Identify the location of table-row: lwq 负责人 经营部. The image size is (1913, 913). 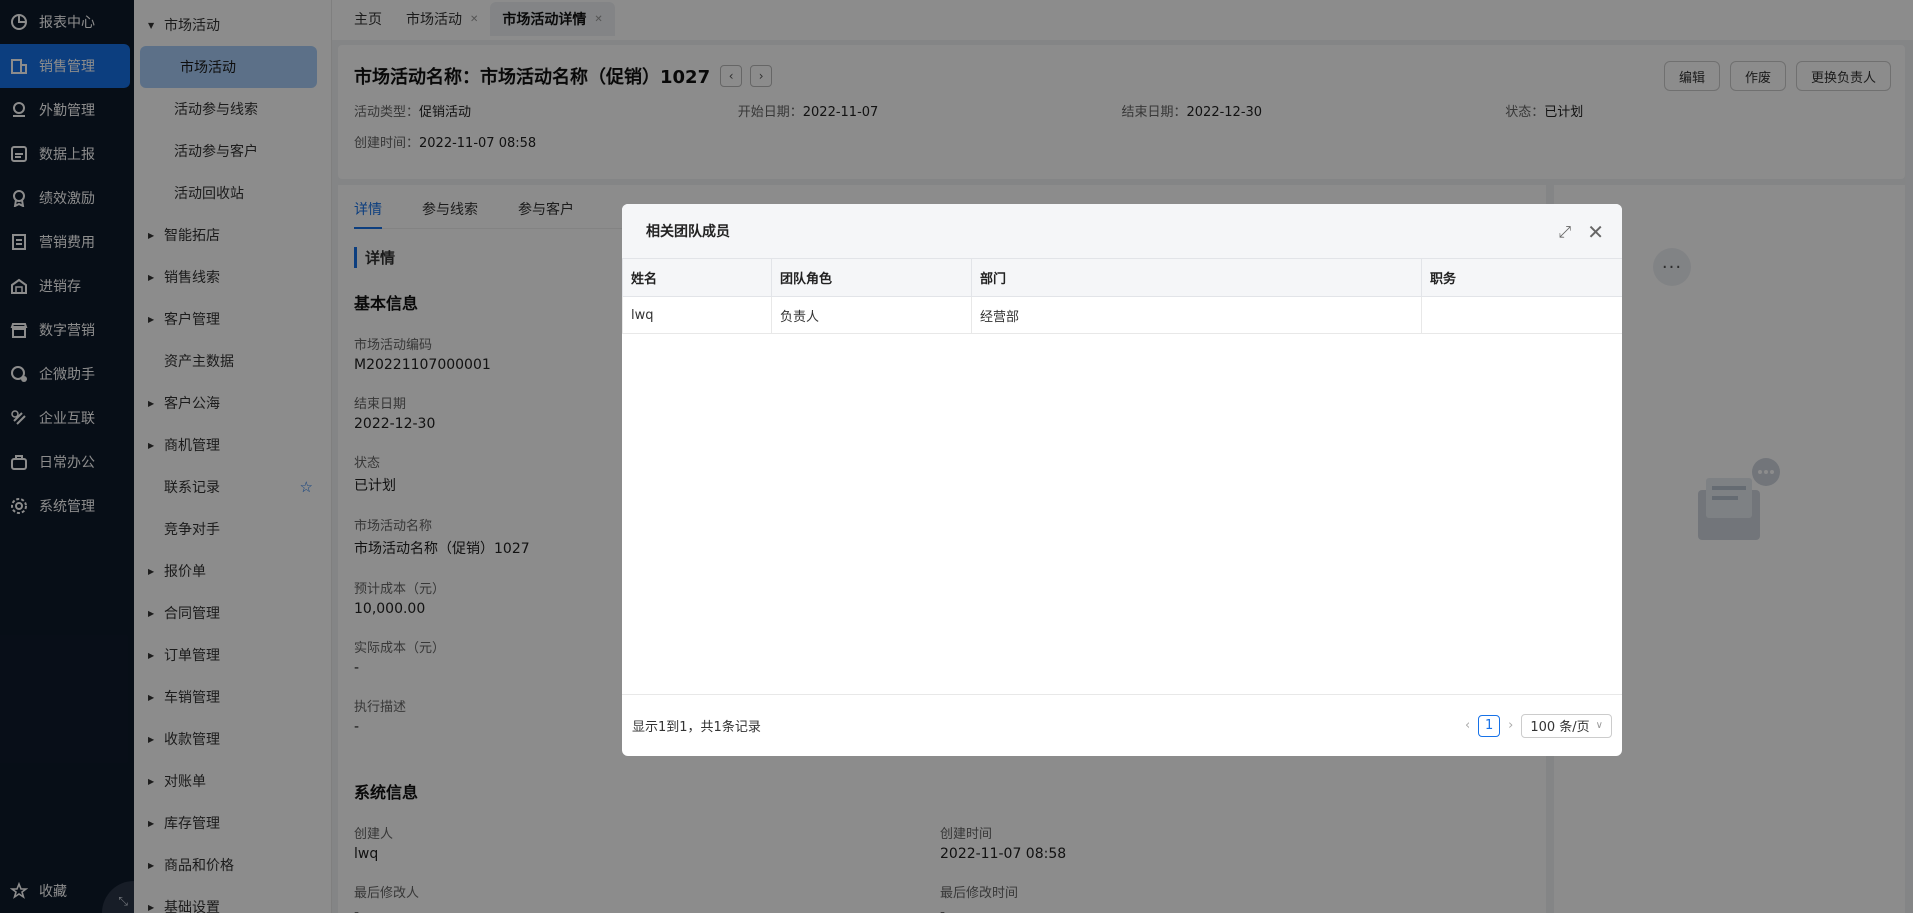
(1122, 315).